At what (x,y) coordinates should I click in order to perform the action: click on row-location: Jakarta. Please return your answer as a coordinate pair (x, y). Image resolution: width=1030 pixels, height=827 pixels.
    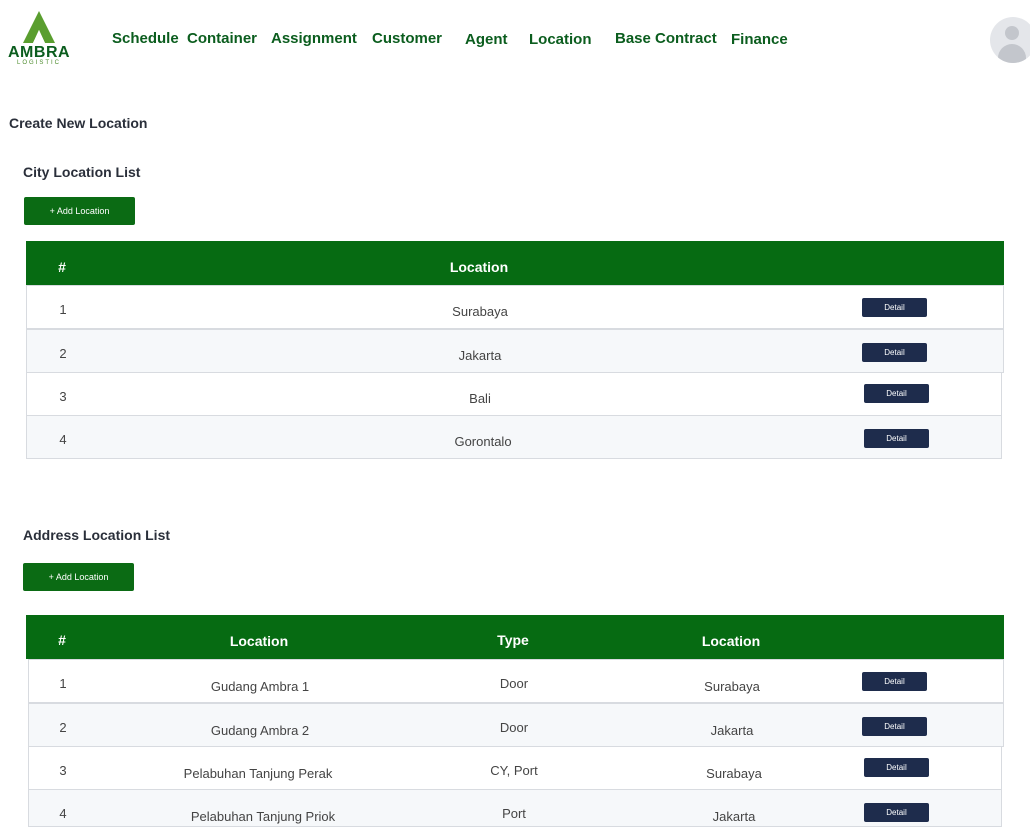
    Looking at the image, I should click on (480, 355).